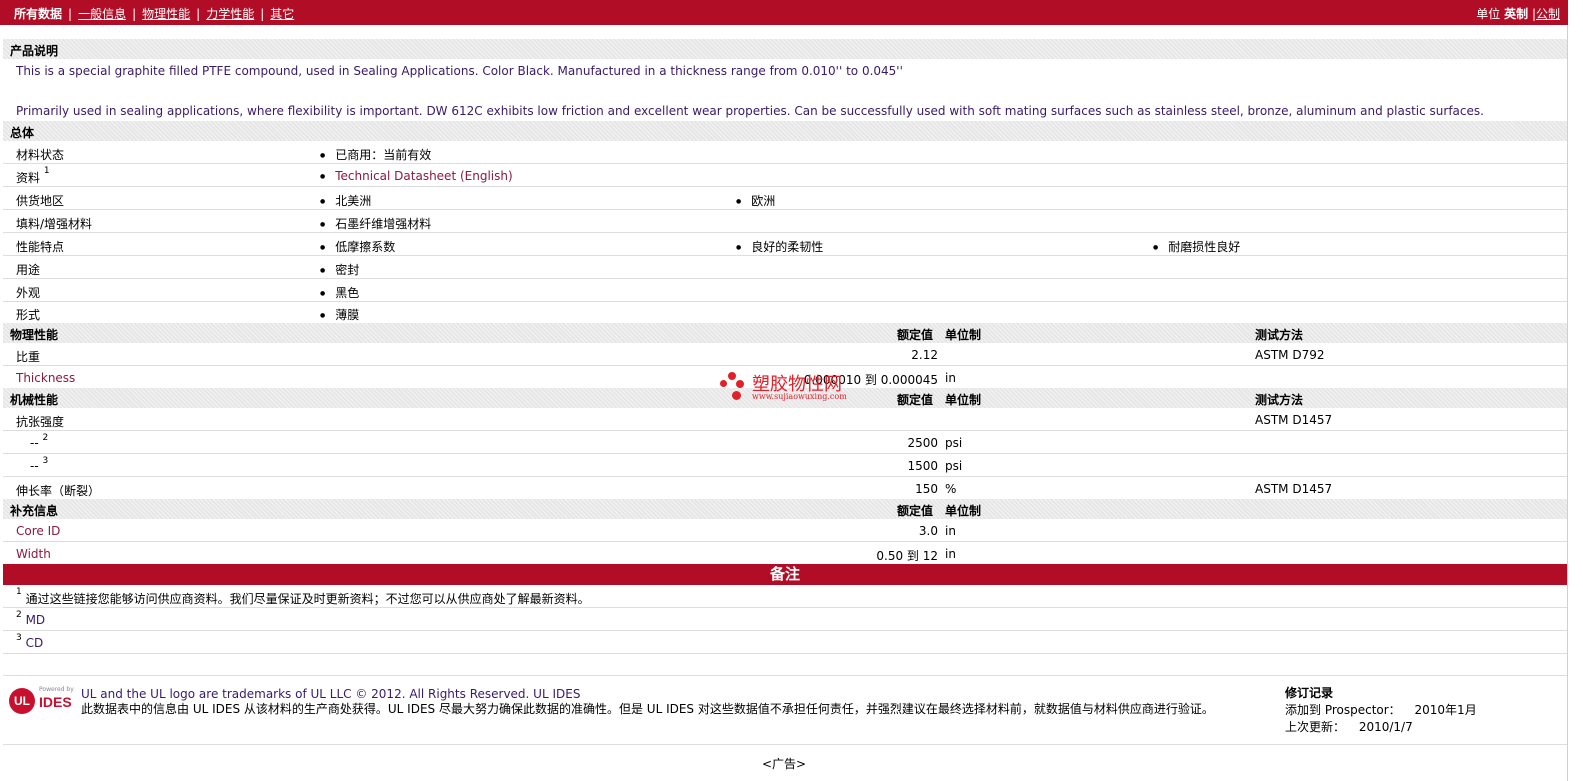 This screenshot has width=1583, height=781. What do you see at coordinates (45, 378) in the screenshot?
I see `thickness-label-link: Thickness` at bounding box center [45, 378].